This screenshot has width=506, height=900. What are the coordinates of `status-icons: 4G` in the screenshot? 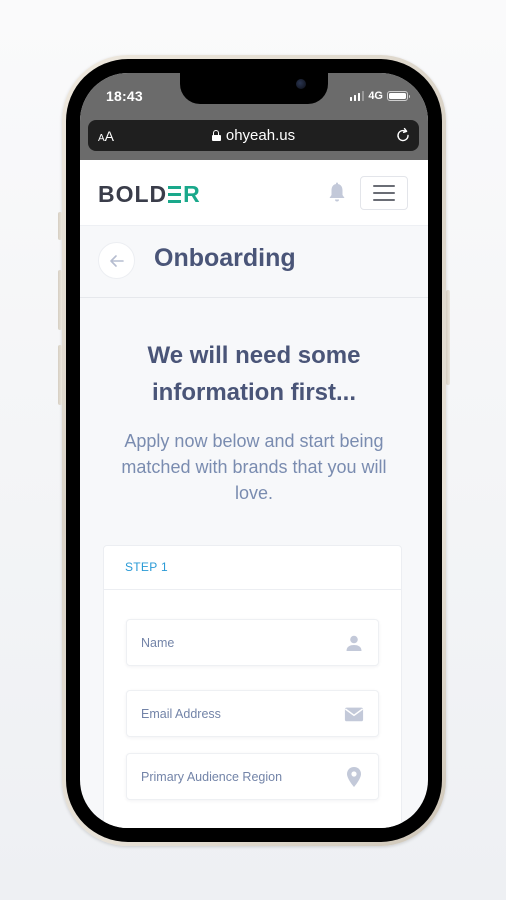 It's located at (379, 96).